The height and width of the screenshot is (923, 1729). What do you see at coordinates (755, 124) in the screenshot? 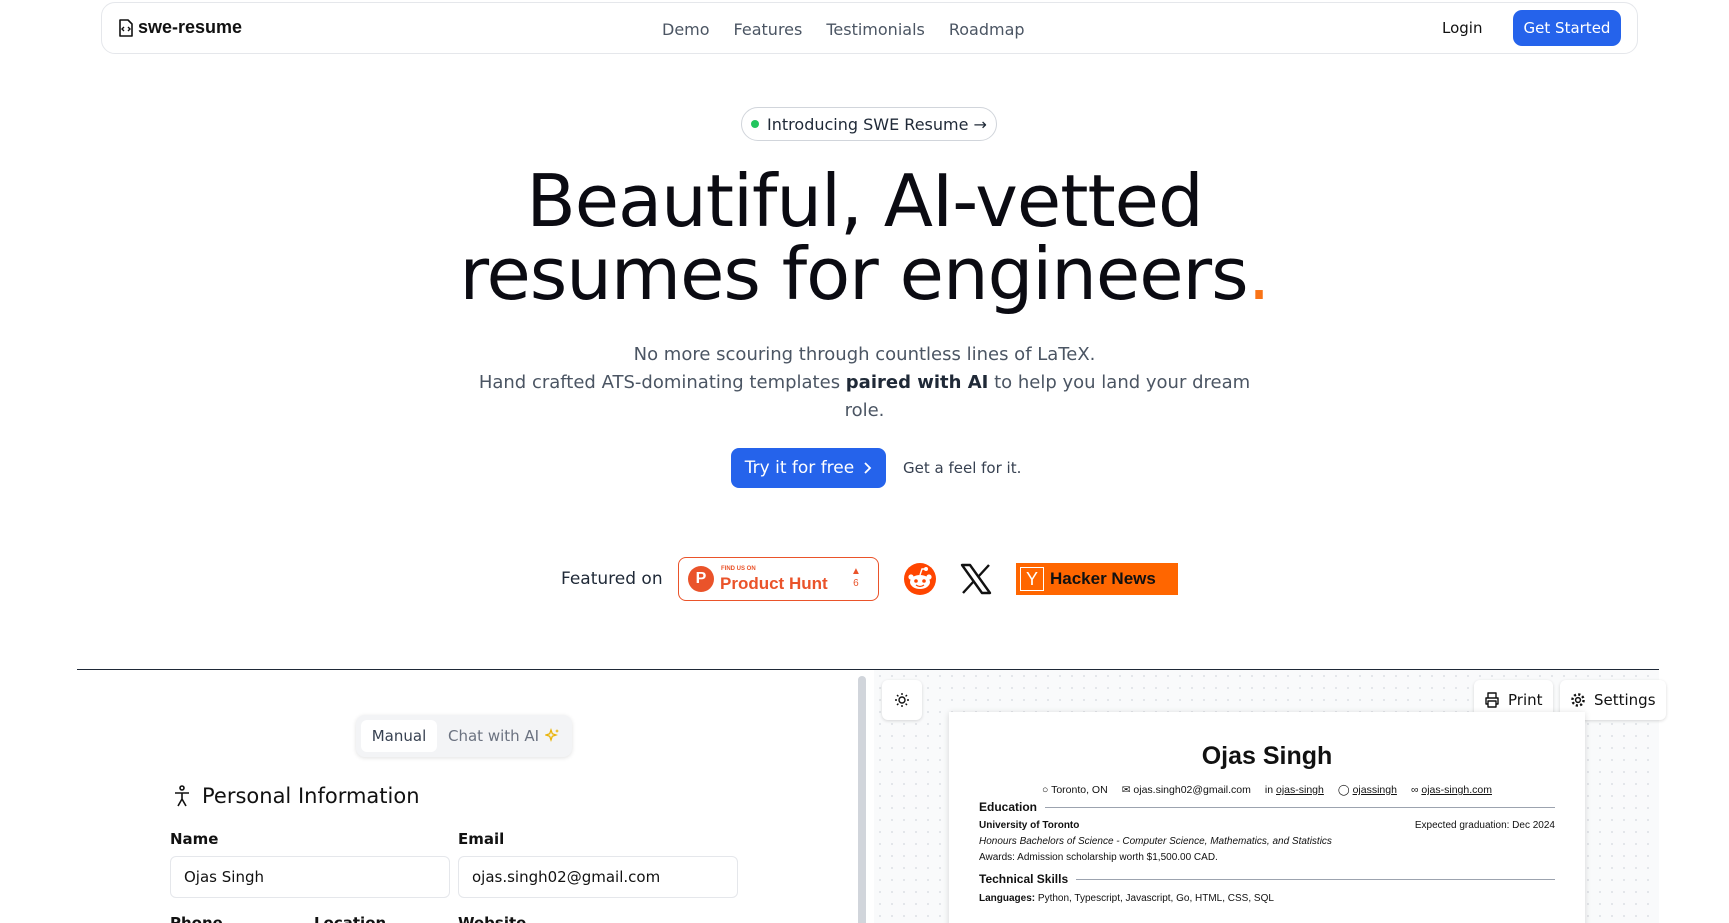
I see `status-dot` at bounding box center [755, 124].